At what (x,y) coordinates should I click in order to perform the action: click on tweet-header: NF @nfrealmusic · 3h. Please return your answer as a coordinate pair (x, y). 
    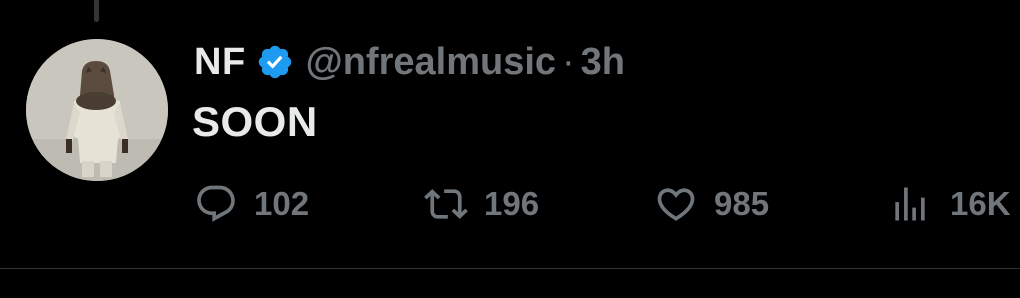
    Looking at the image, I should click on (409, 62).